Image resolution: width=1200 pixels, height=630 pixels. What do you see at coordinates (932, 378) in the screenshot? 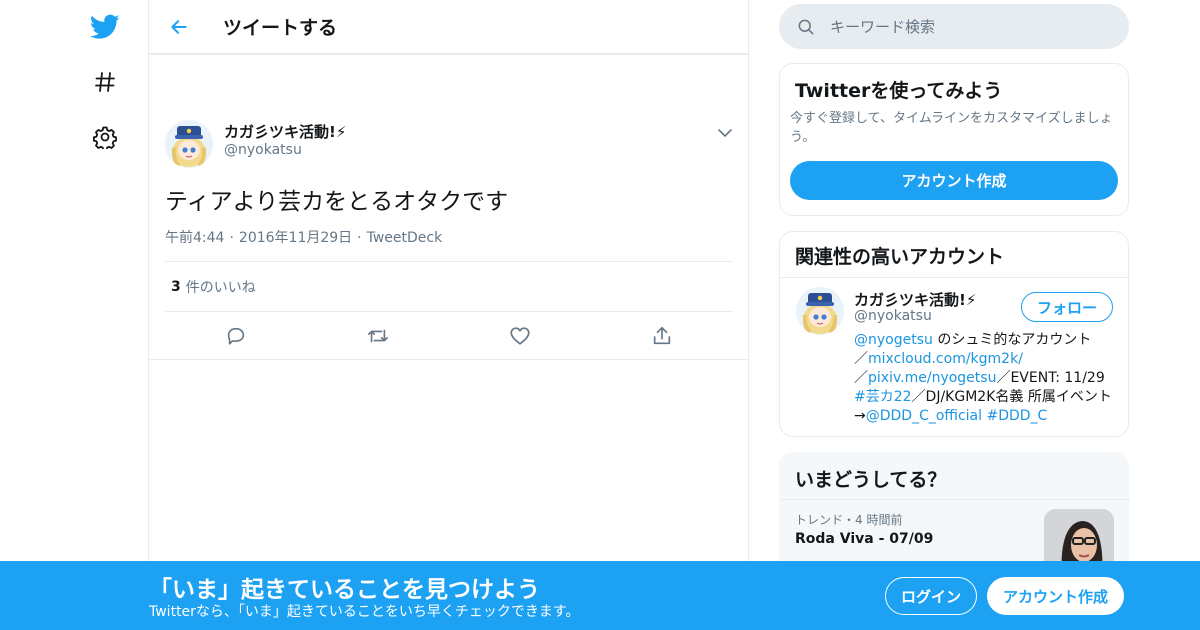
I see `bio-link: pixiv.me/nyogetsu` at bounding box center [932, 378].